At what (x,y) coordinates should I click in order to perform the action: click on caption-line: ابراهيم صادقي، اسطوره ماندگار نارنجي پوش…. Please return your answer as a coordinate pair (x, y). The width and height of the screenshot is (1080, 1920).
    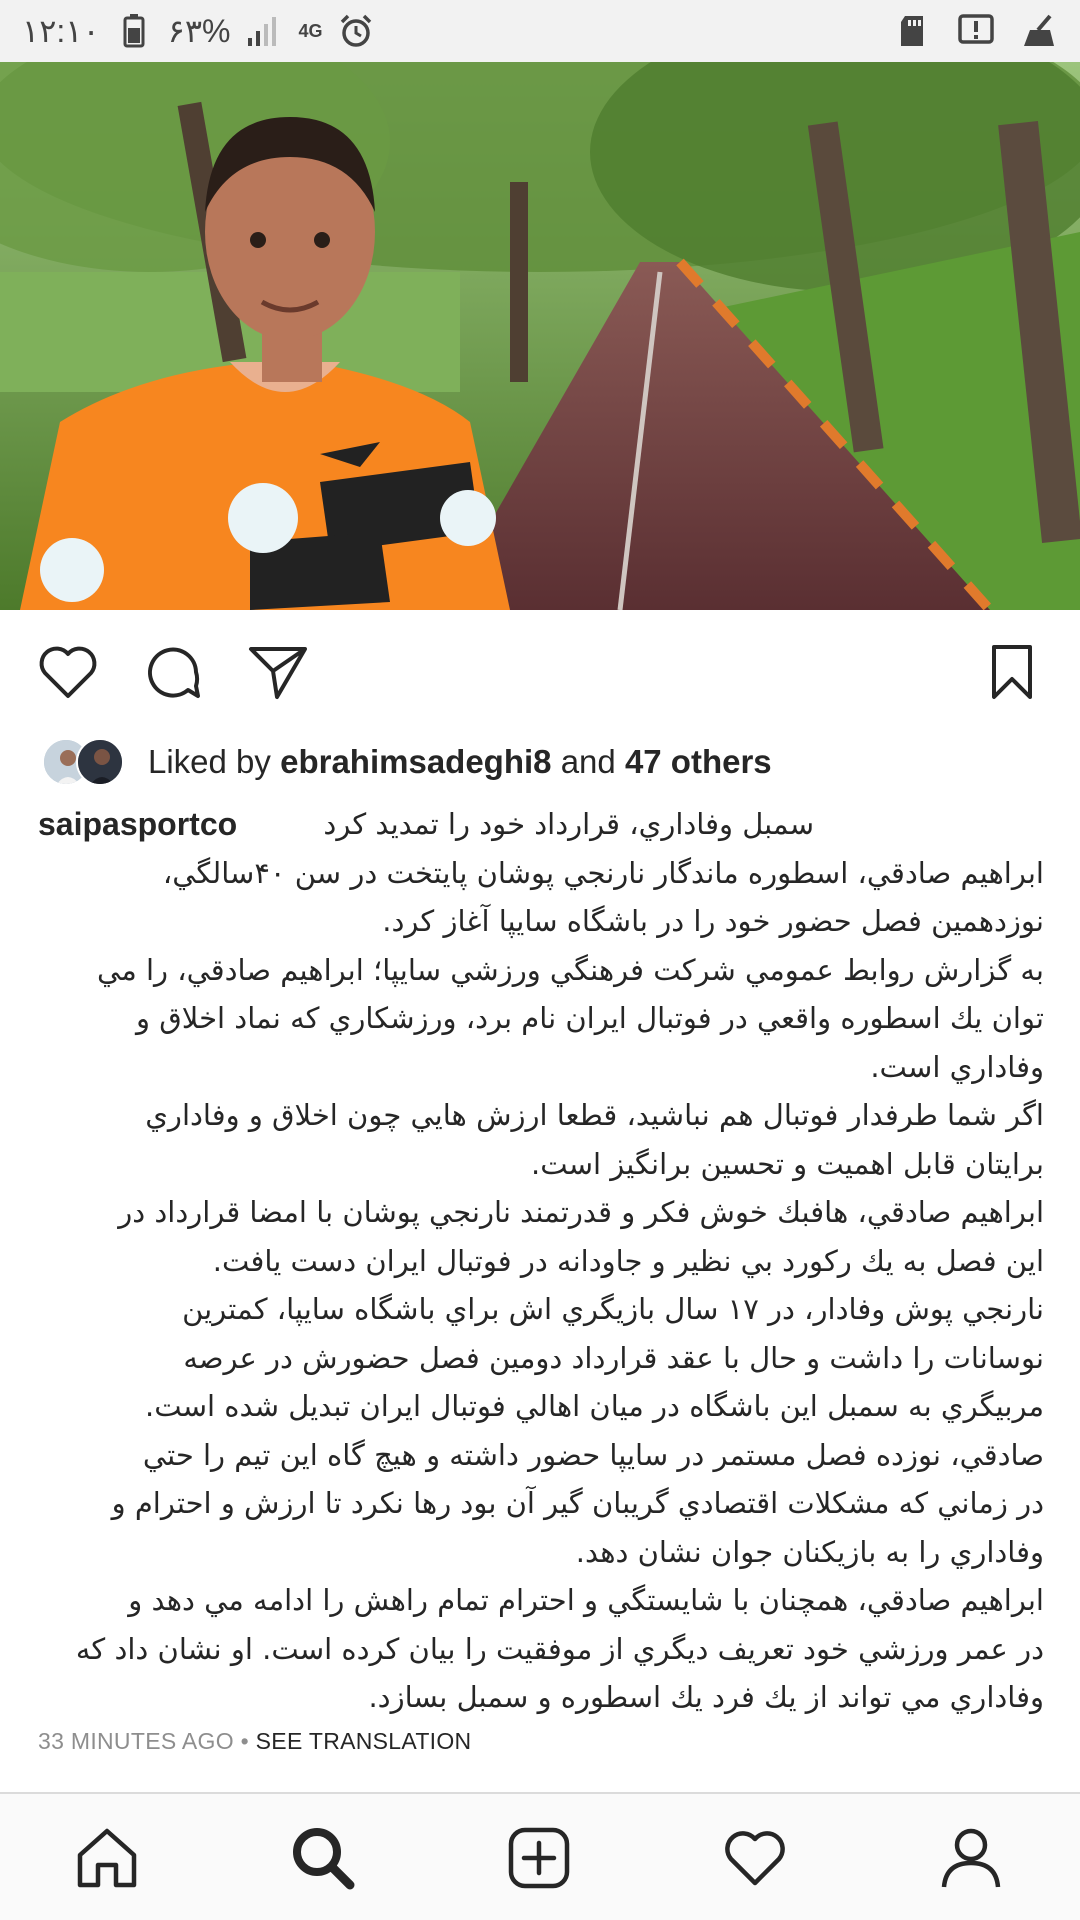
    Looking at the image, I should click on (603, 872).